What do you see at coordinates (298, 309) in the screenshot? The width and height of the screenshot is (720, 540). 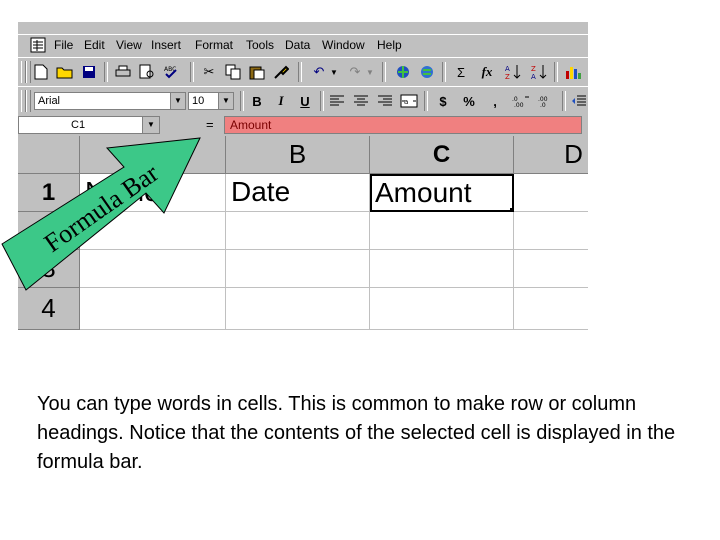 I see `cell-b4` at bounding box center [298, 309].